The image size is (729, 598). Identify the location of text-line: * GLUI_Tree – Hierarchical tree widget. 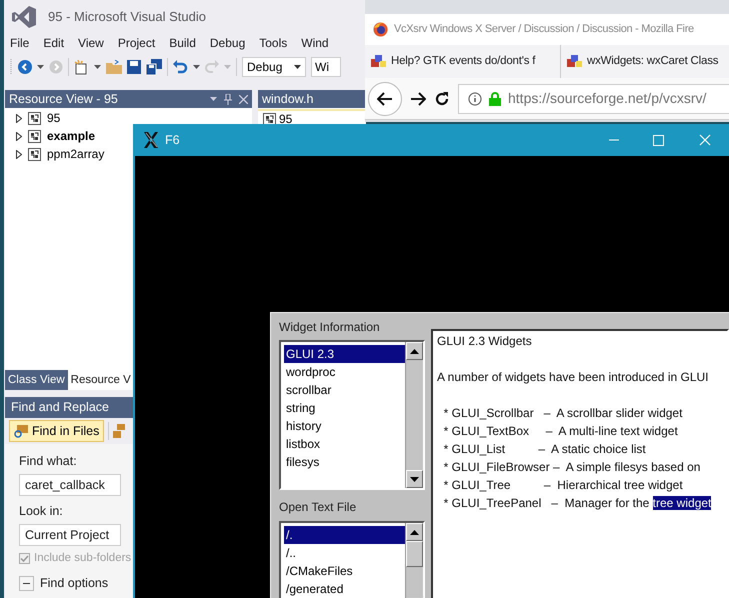
(563, 485).